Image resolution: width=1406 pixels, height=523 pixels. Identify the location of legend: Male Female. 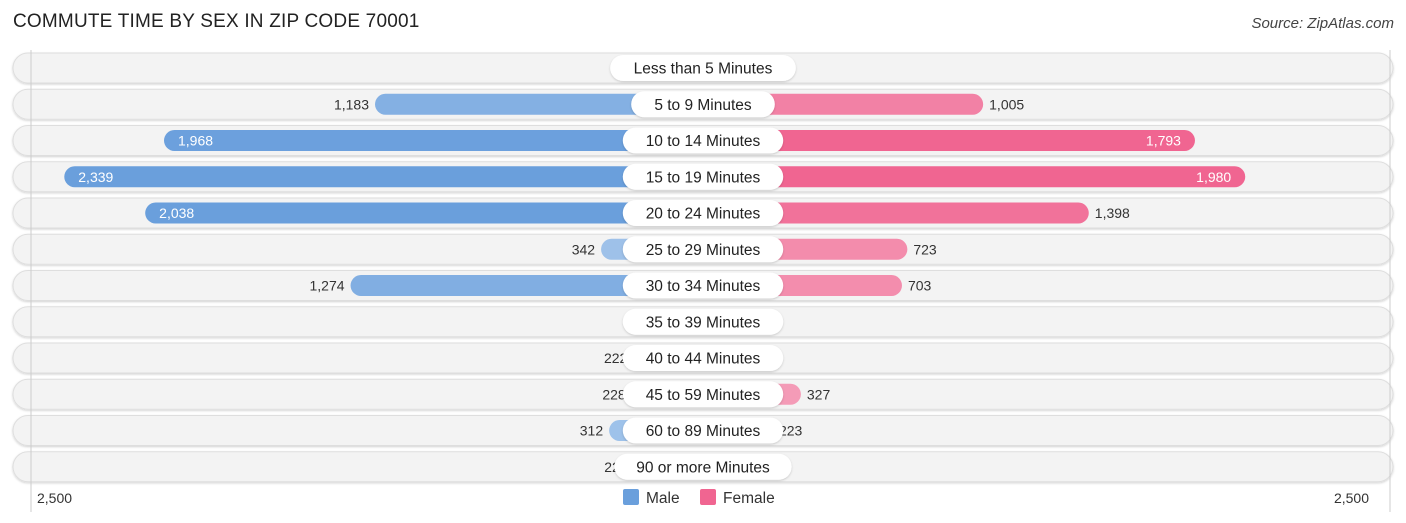
(699, 498).